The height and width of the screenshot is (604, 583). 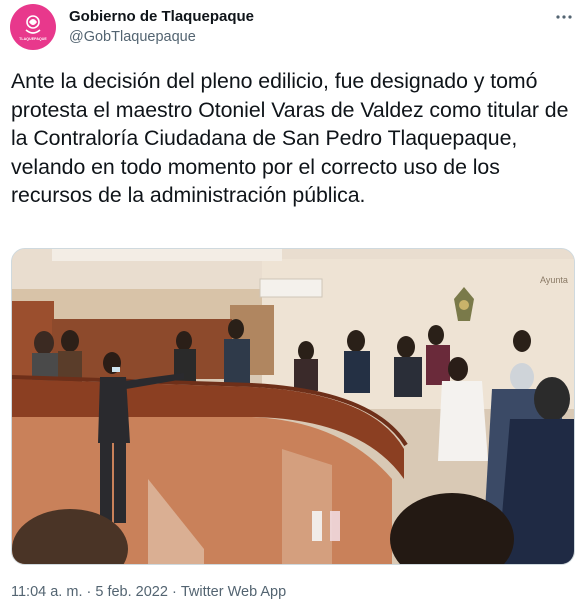 What do you see at coordinates (46, 592) in the screenshot?
I see `tweet-time: 11:04 a. m.` at bounding box center [46, 592].